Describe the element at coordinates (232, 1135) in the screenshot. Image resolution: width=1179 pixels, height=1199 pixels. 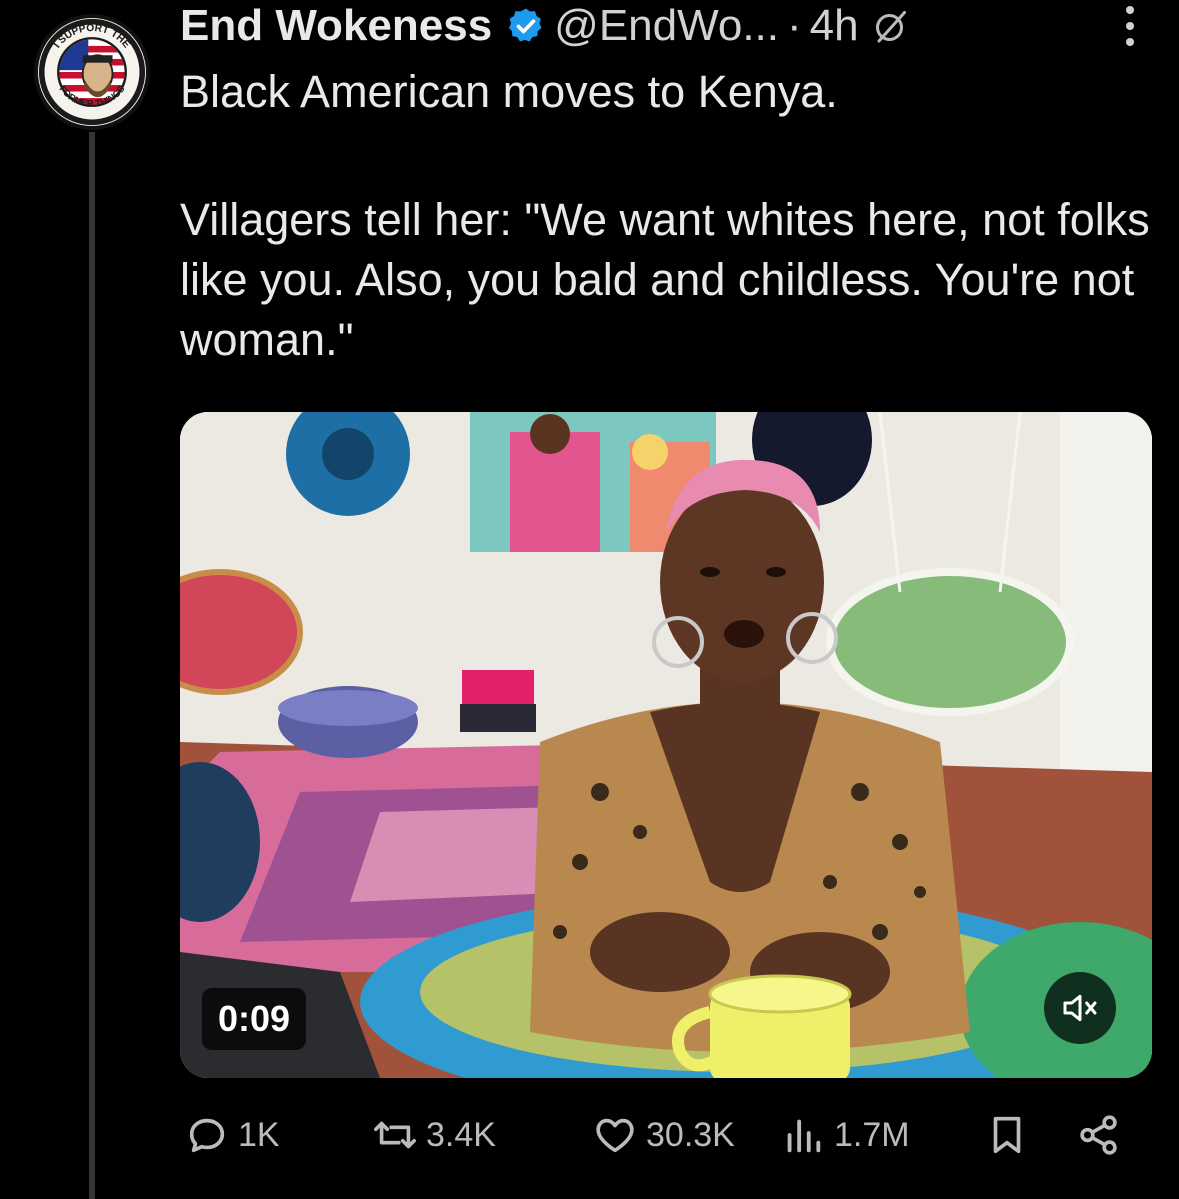
I see `reply-button: 1K` at that location.